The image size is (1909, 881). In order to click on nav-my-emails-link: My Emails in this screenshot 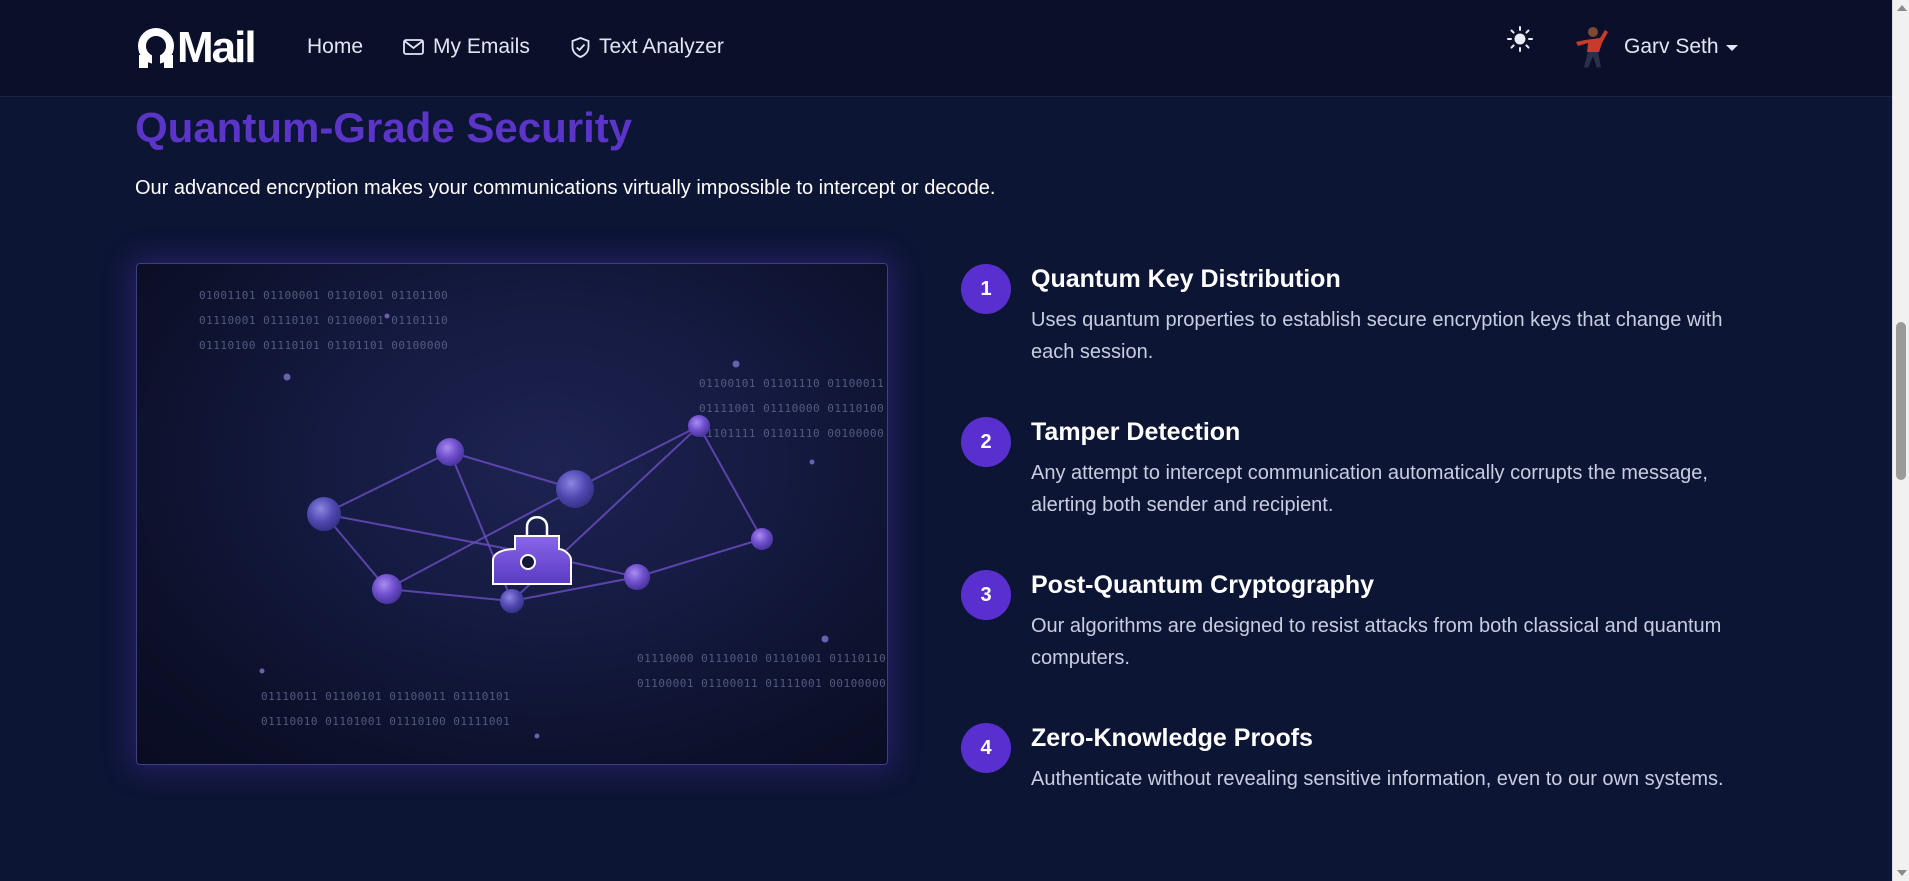, I will do `click(466, 47)`.